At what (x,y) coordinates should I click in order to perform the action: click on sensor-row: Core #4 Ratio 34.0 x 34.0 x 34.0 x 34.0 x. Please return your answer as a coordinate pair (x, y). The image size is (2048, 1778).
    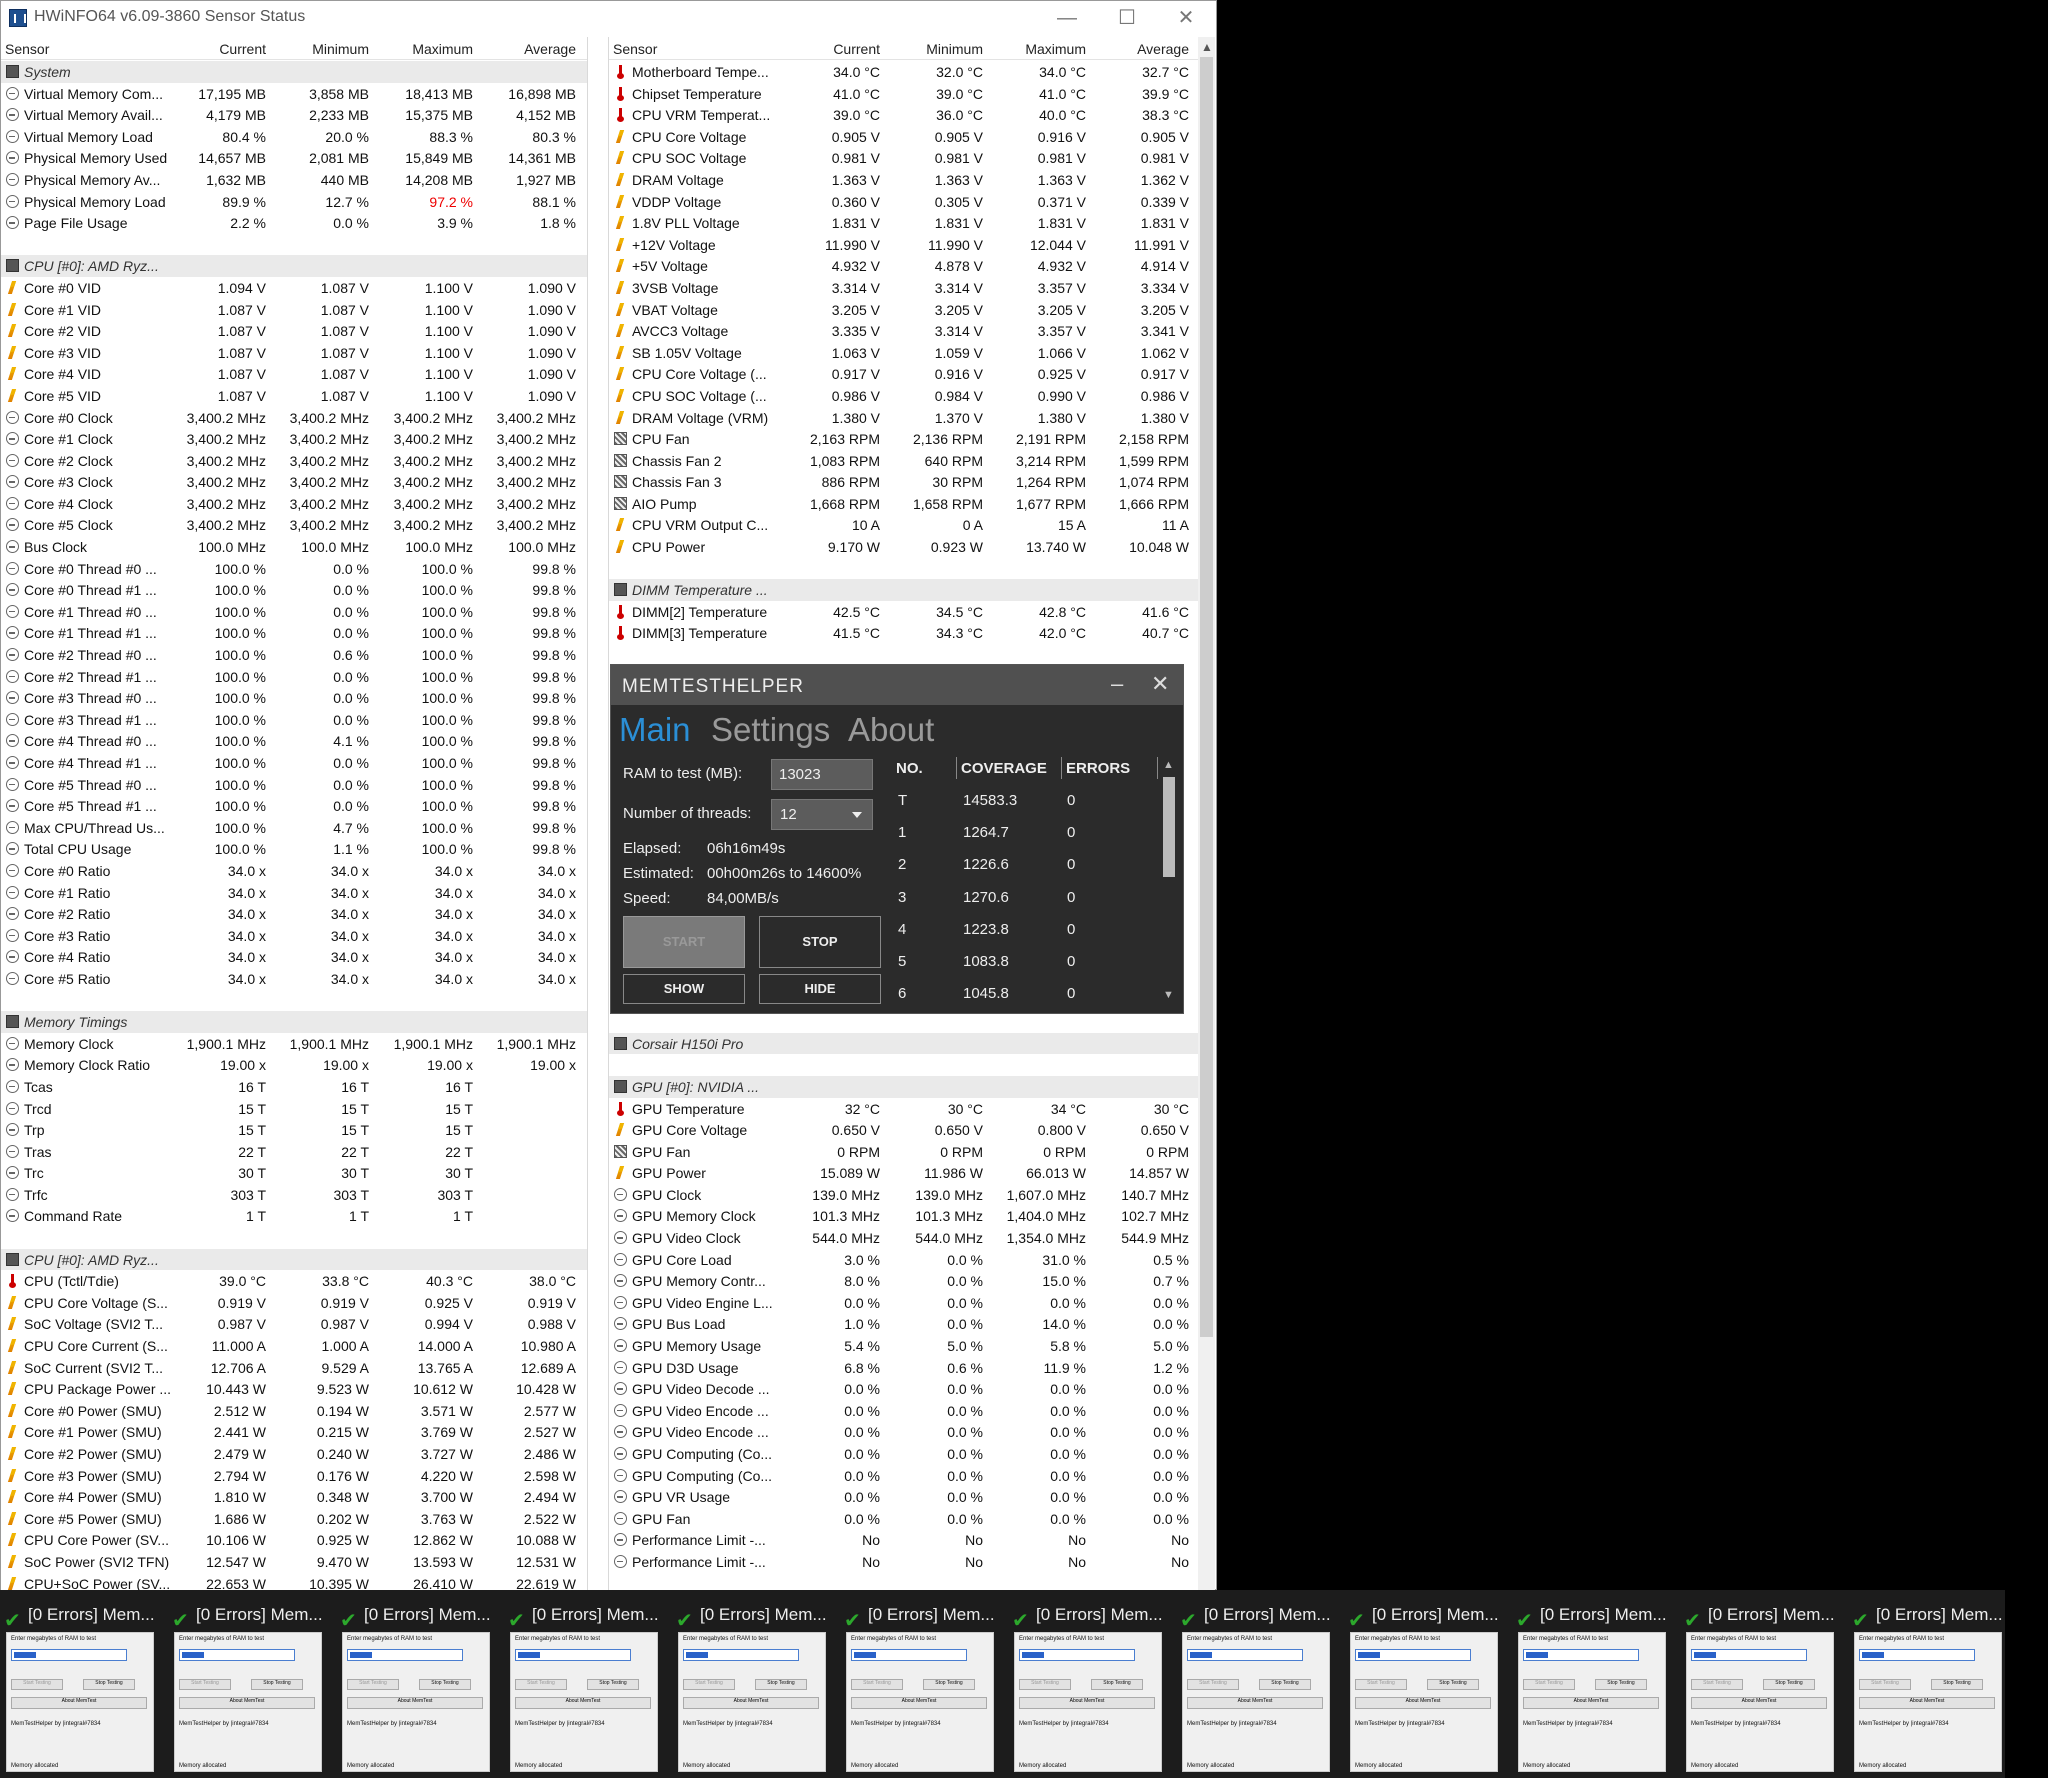
    Looking at the image, I should click on (294, 957).